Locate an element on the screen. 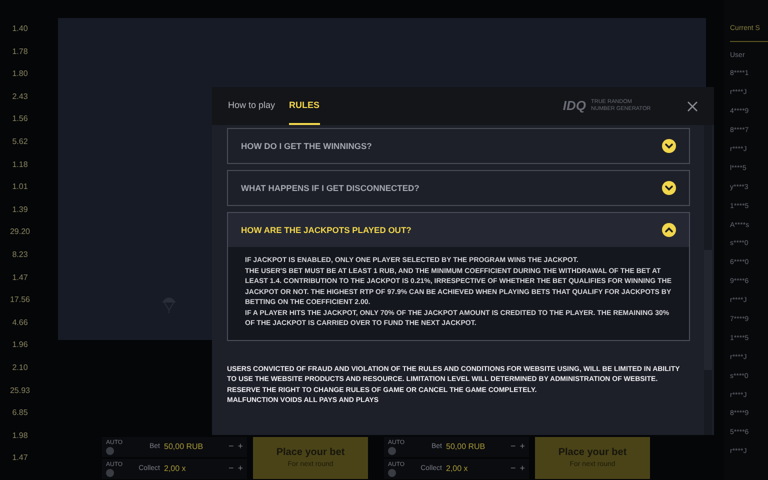 The width and height of the screenshot is (768, 480). dialog-tab: RULES is located at coordinates (304, 106).